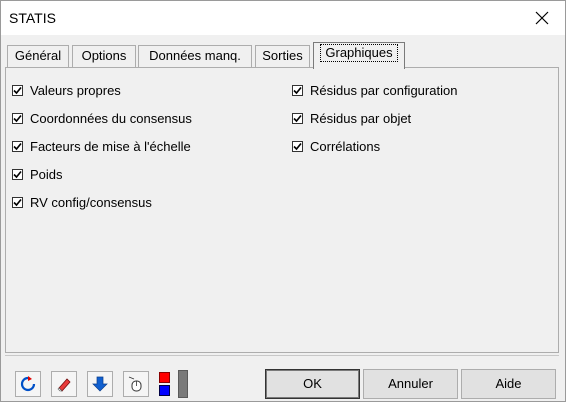 This screenshot has height=402, width=566. What do you see at coordinates (195, 56) in the screenshot?
I see `tab-missing-data: Données manq.` at bounding box center [195, 56].